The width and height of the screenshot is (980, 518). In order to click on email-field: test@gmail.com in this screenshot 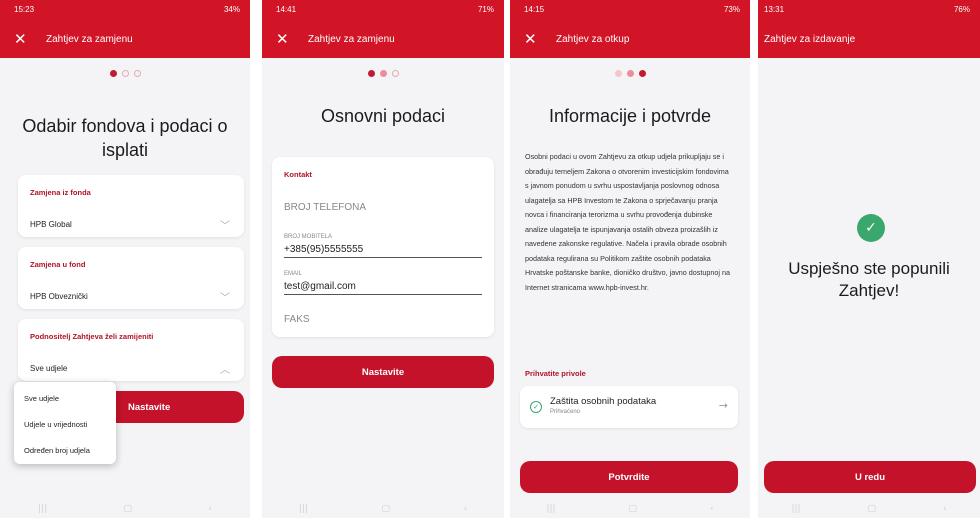, I will do `click(320, 286)`.